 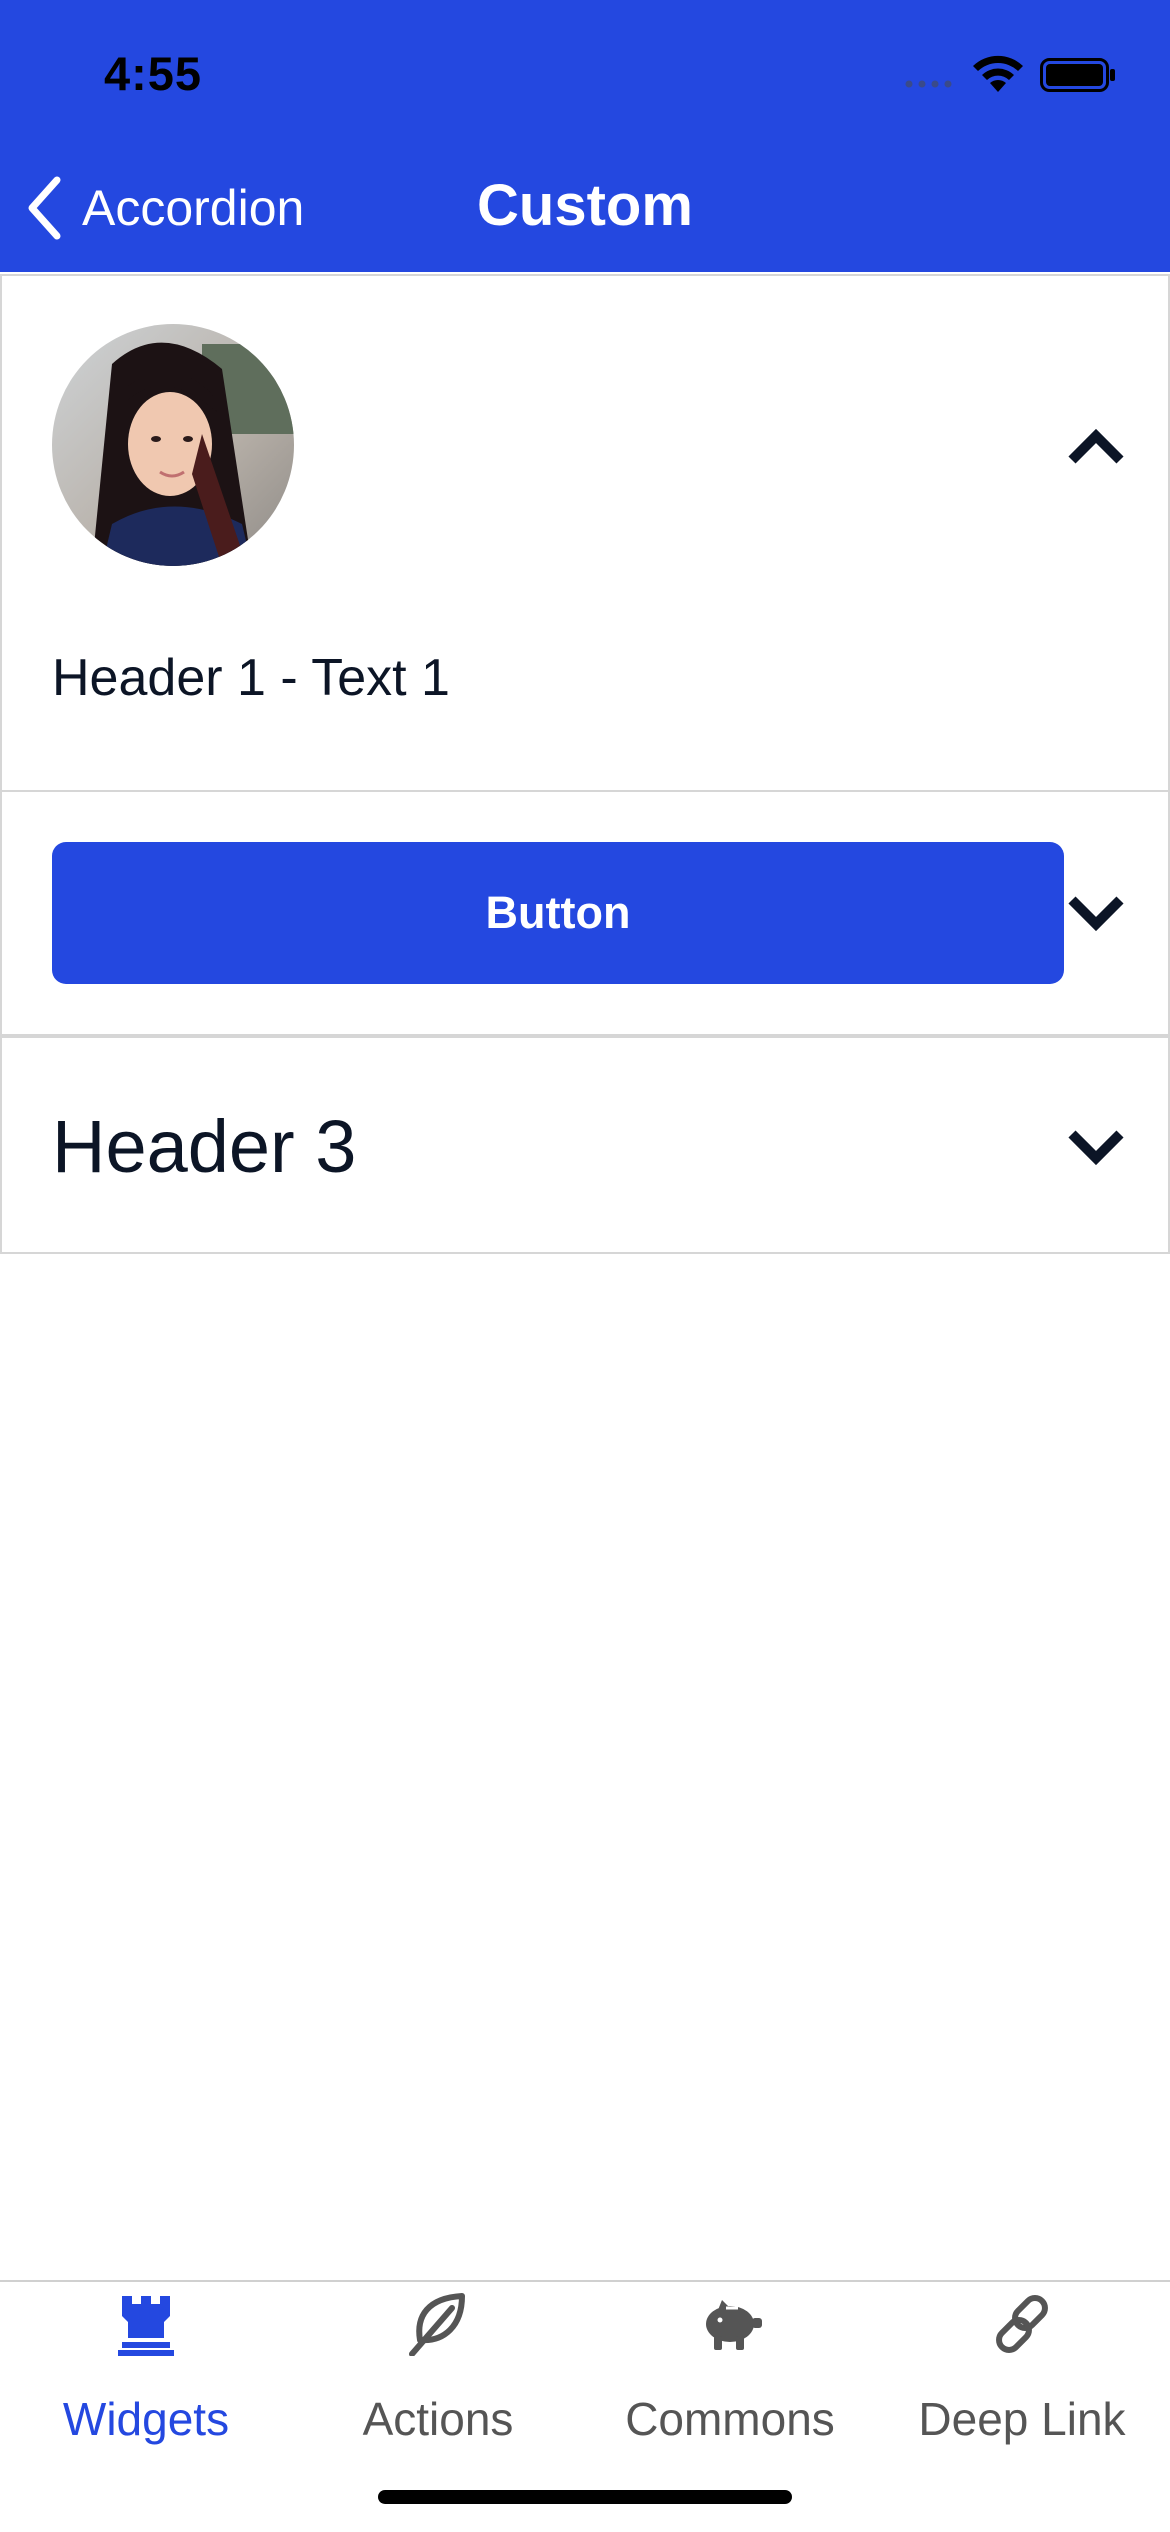 I want to click on link-icon, so click(x=1022, y=2324).